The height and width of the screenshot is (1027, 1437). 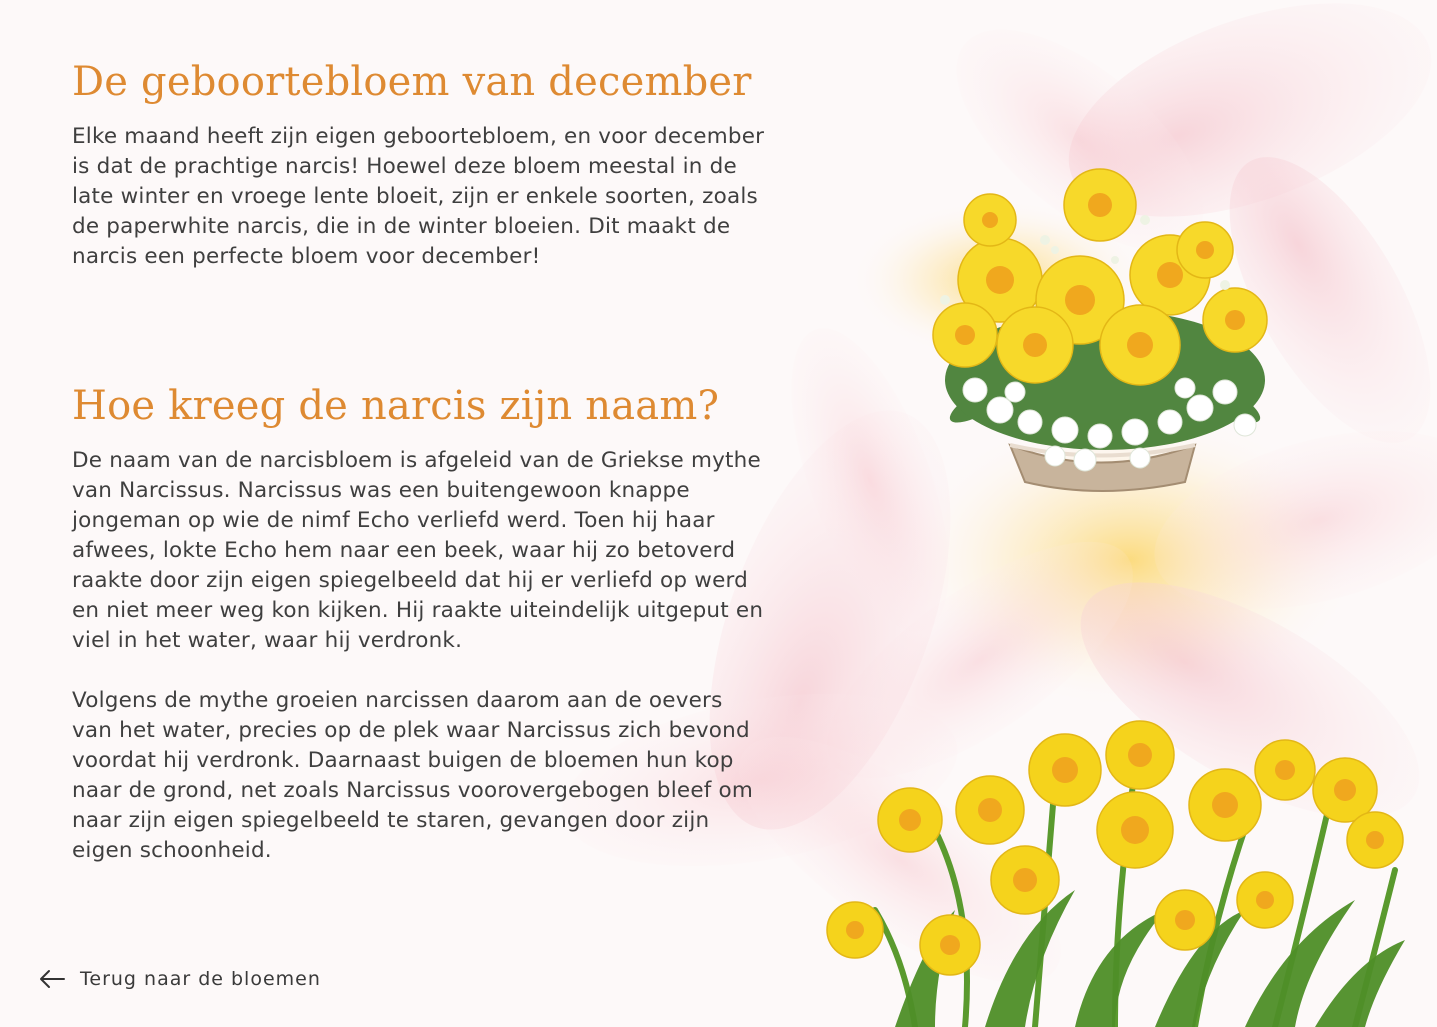 What do you see at coordinates (1115, 873) in the screenshot?
I see `daffodil-bunch-image` at bounding box center [1115, 873].